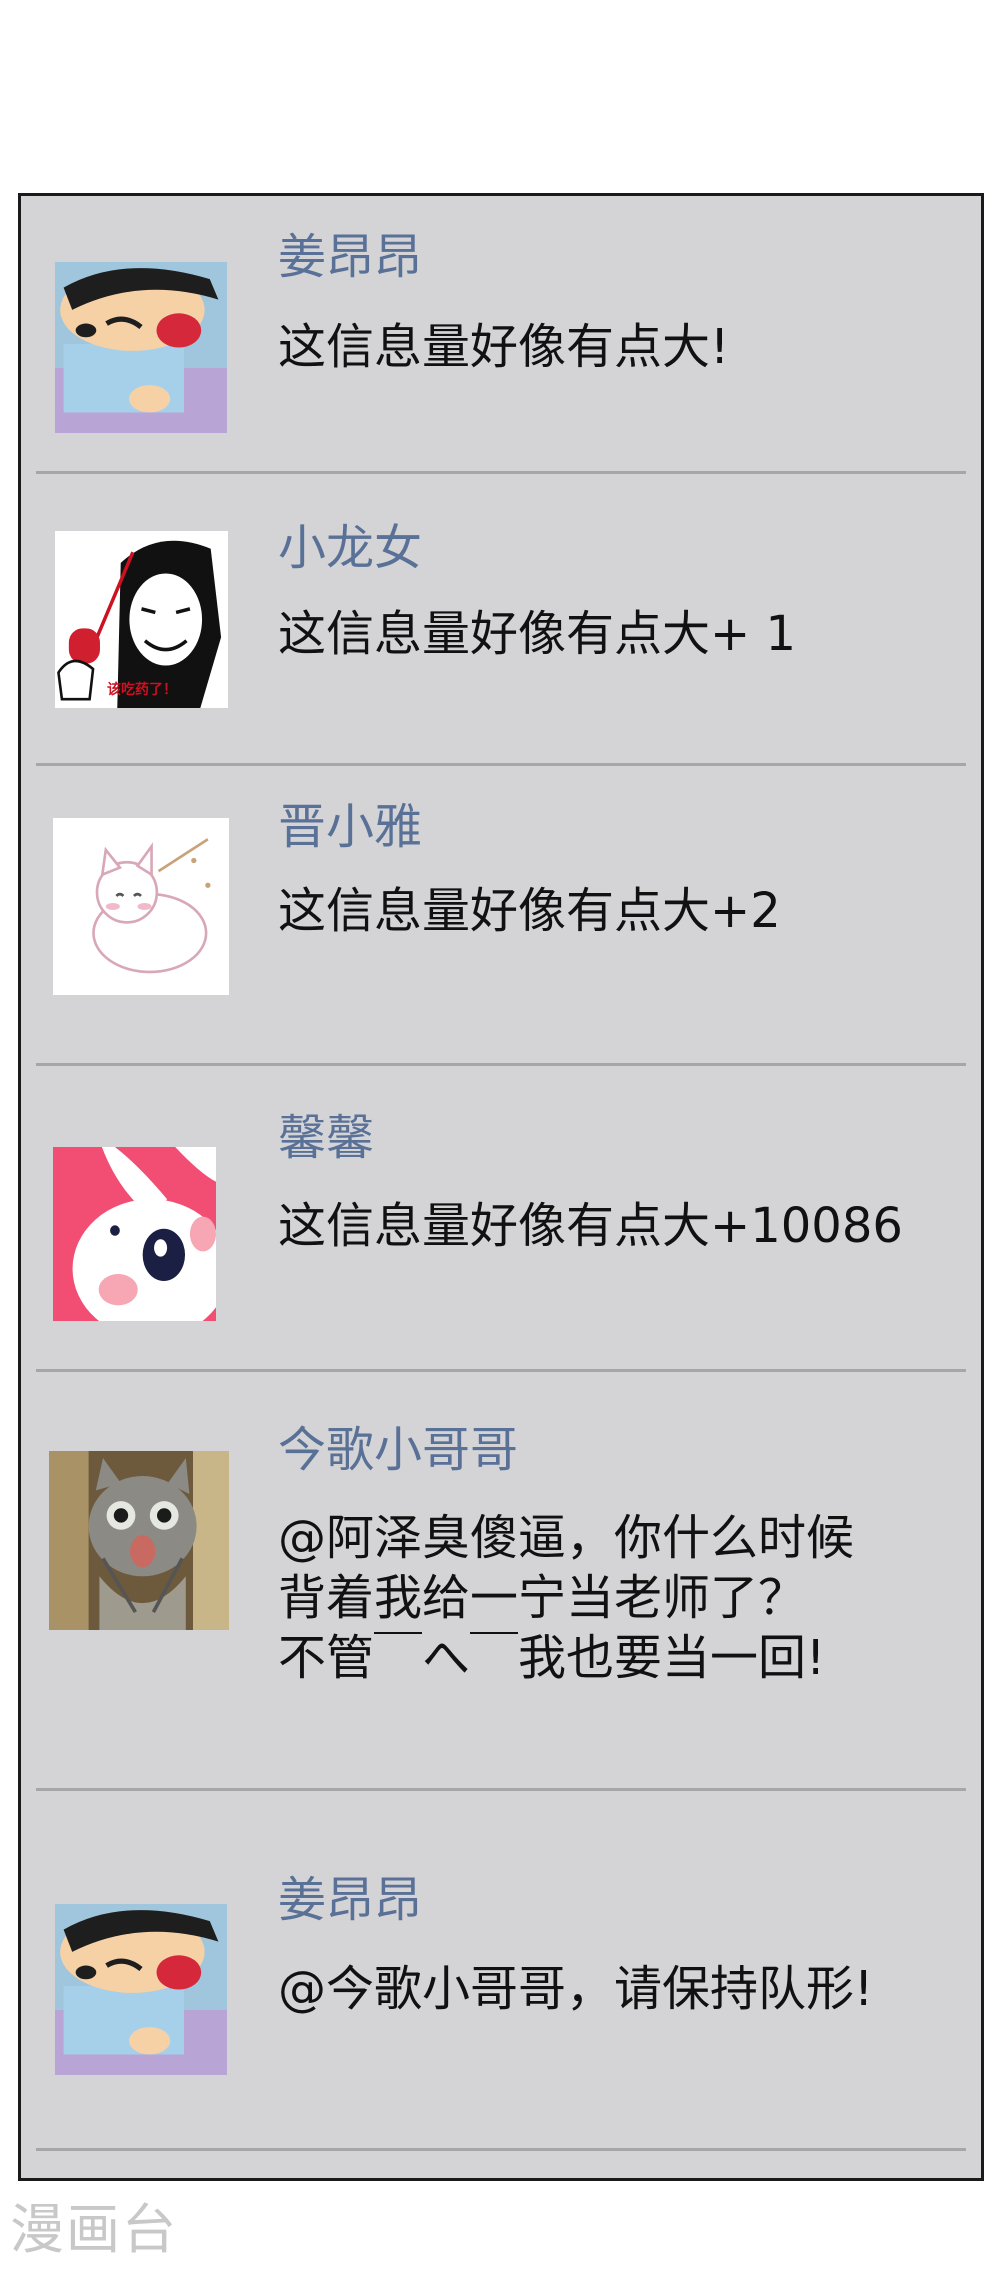  I want to click on comment-item: 该吃药了！ 小龙女 这信息量好像有点大+ 1, so click(501, 620).